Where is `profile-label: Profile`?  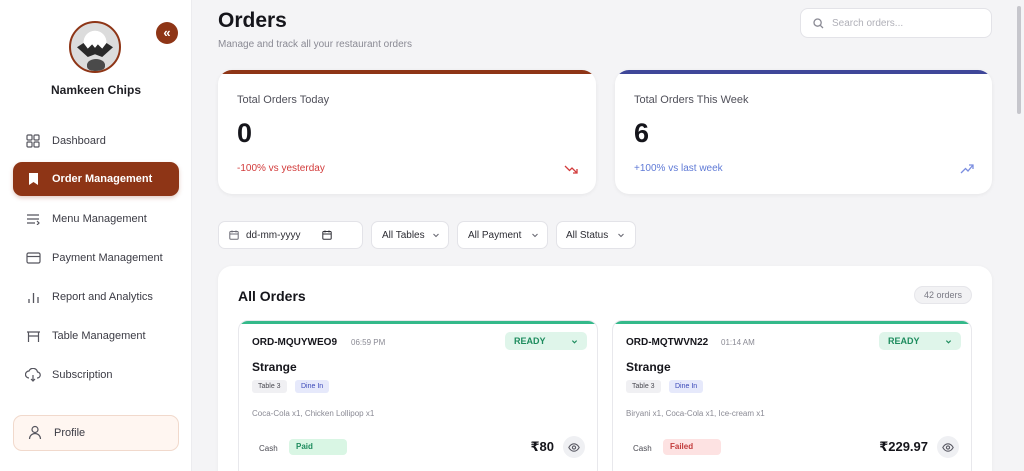
profile-label: Profile is located at coordinates (70, 433).